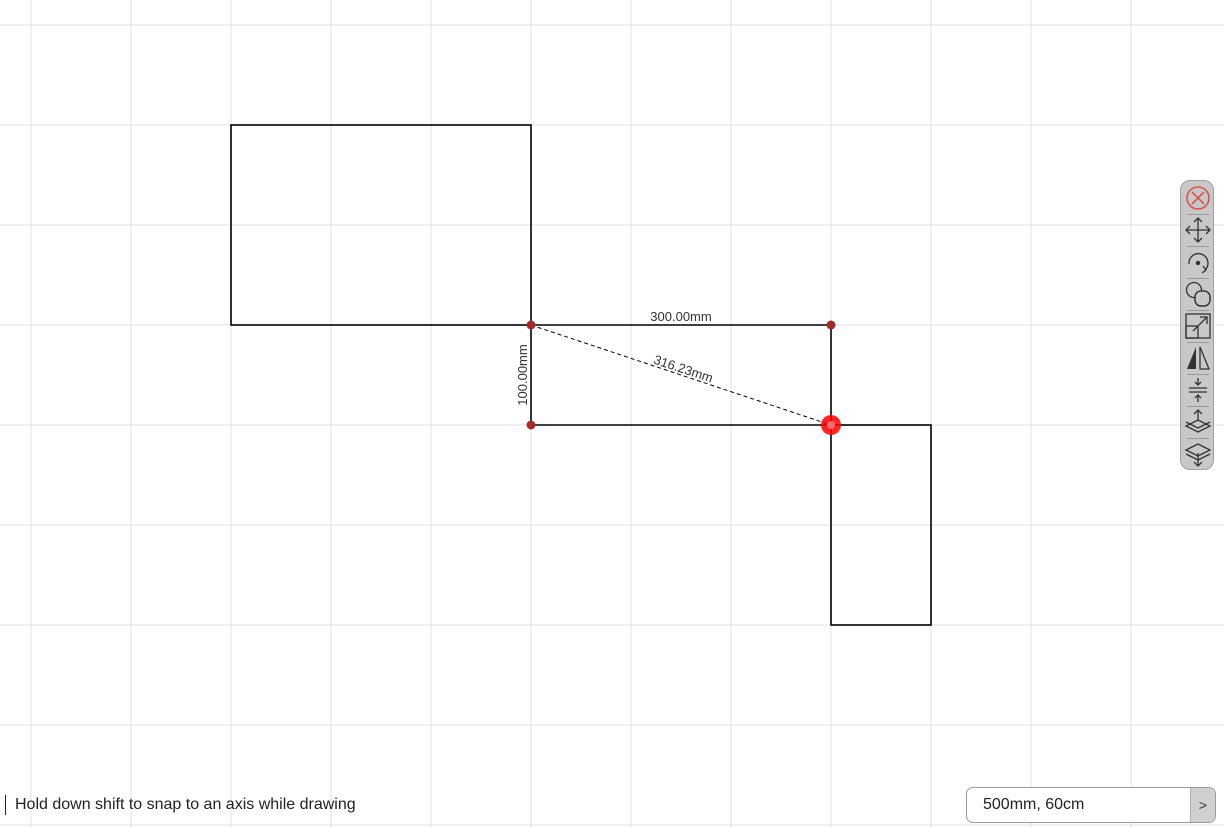 The width and height of the screenshot is (1224, 828). I want to click on offset-button, so click(1198, 390).